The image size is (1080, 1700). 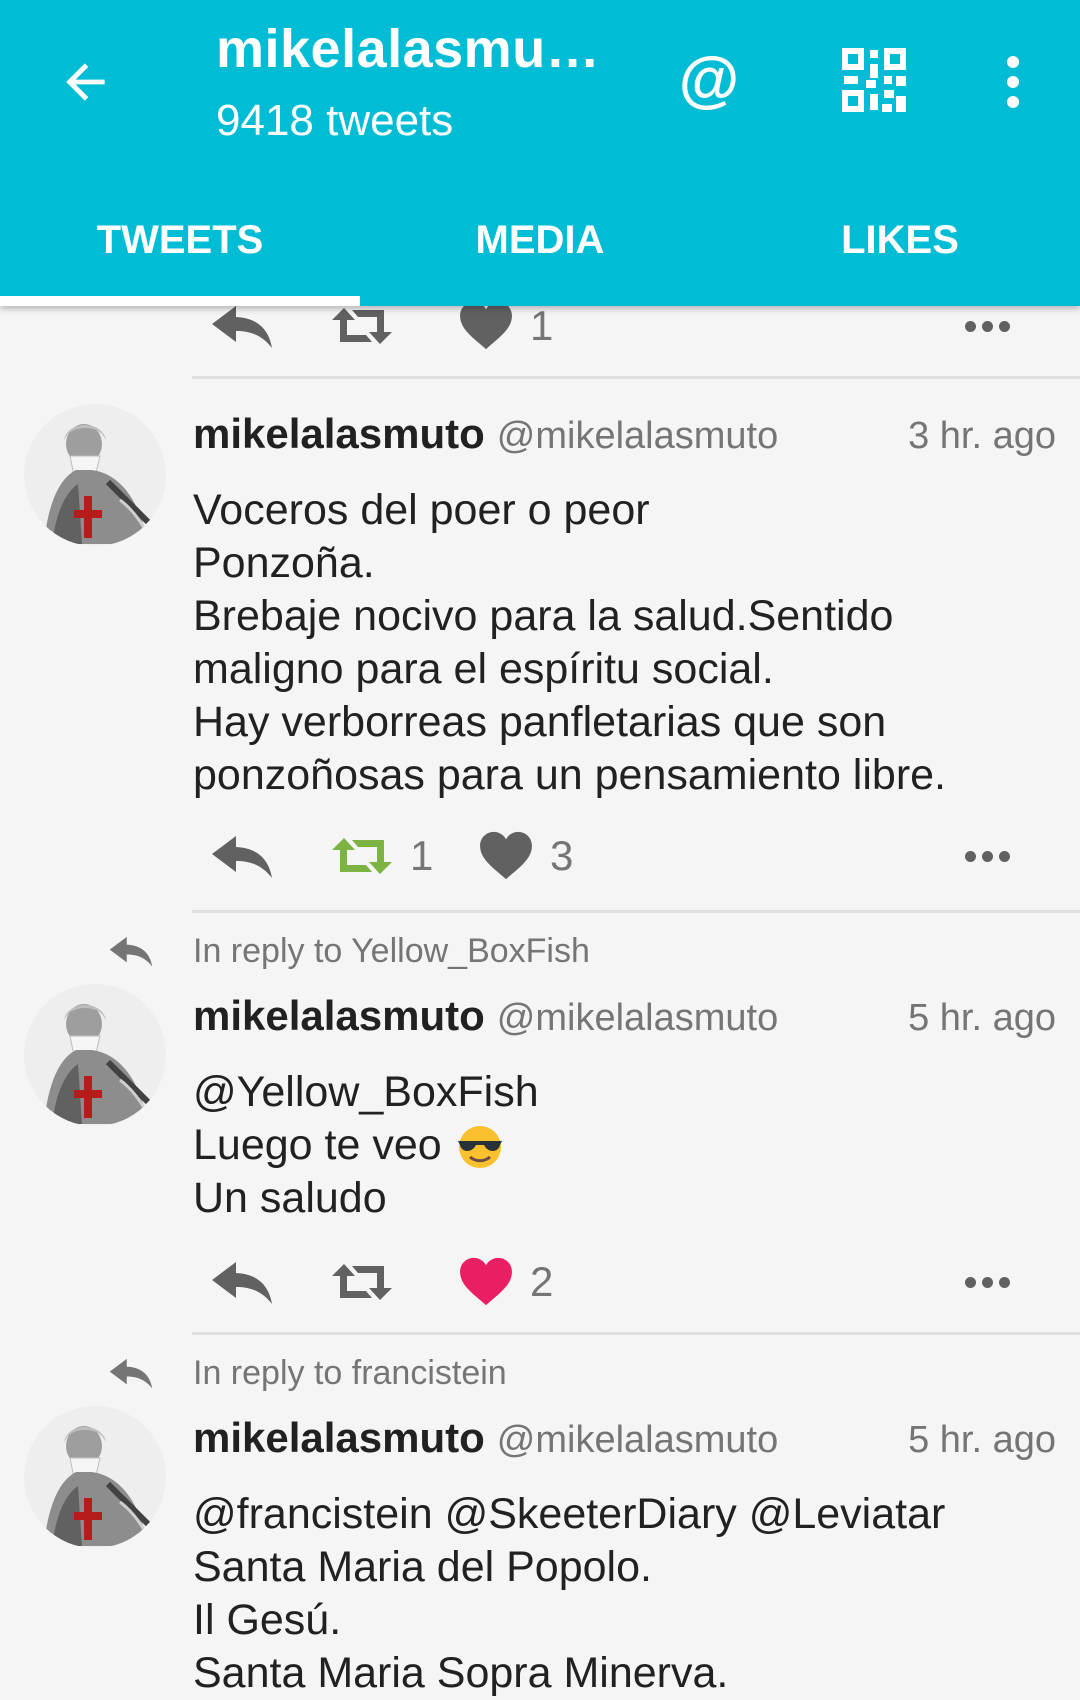 I want to click on tweet-line: Il Gesú., so click(x=267, y=1620).